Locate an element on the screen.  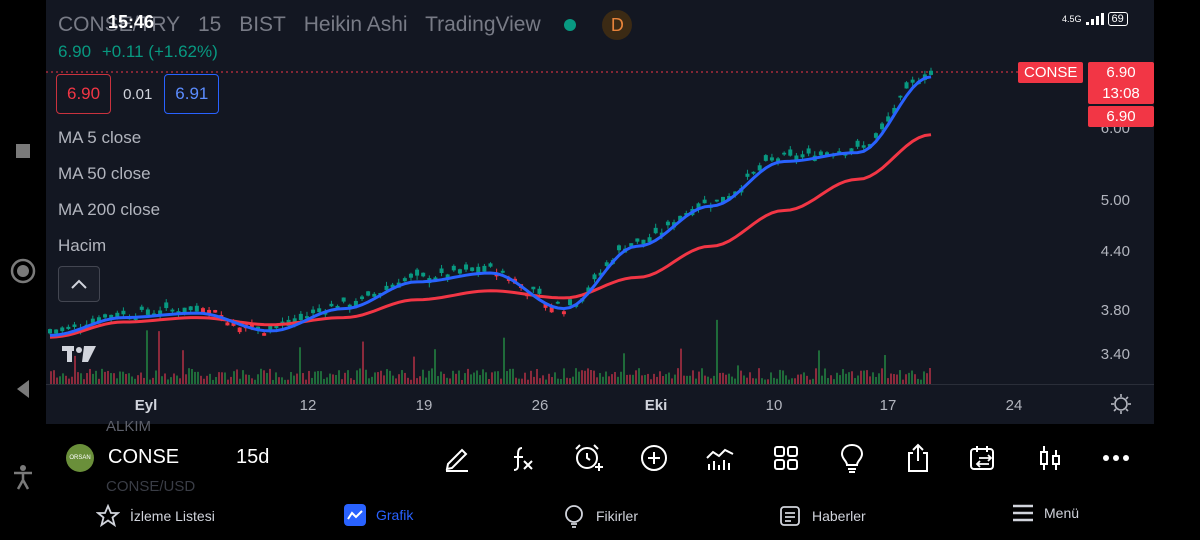
price-axis: 6.00 5.00 4.40 3.80 3.40 is located at coordinates (1110, 192).